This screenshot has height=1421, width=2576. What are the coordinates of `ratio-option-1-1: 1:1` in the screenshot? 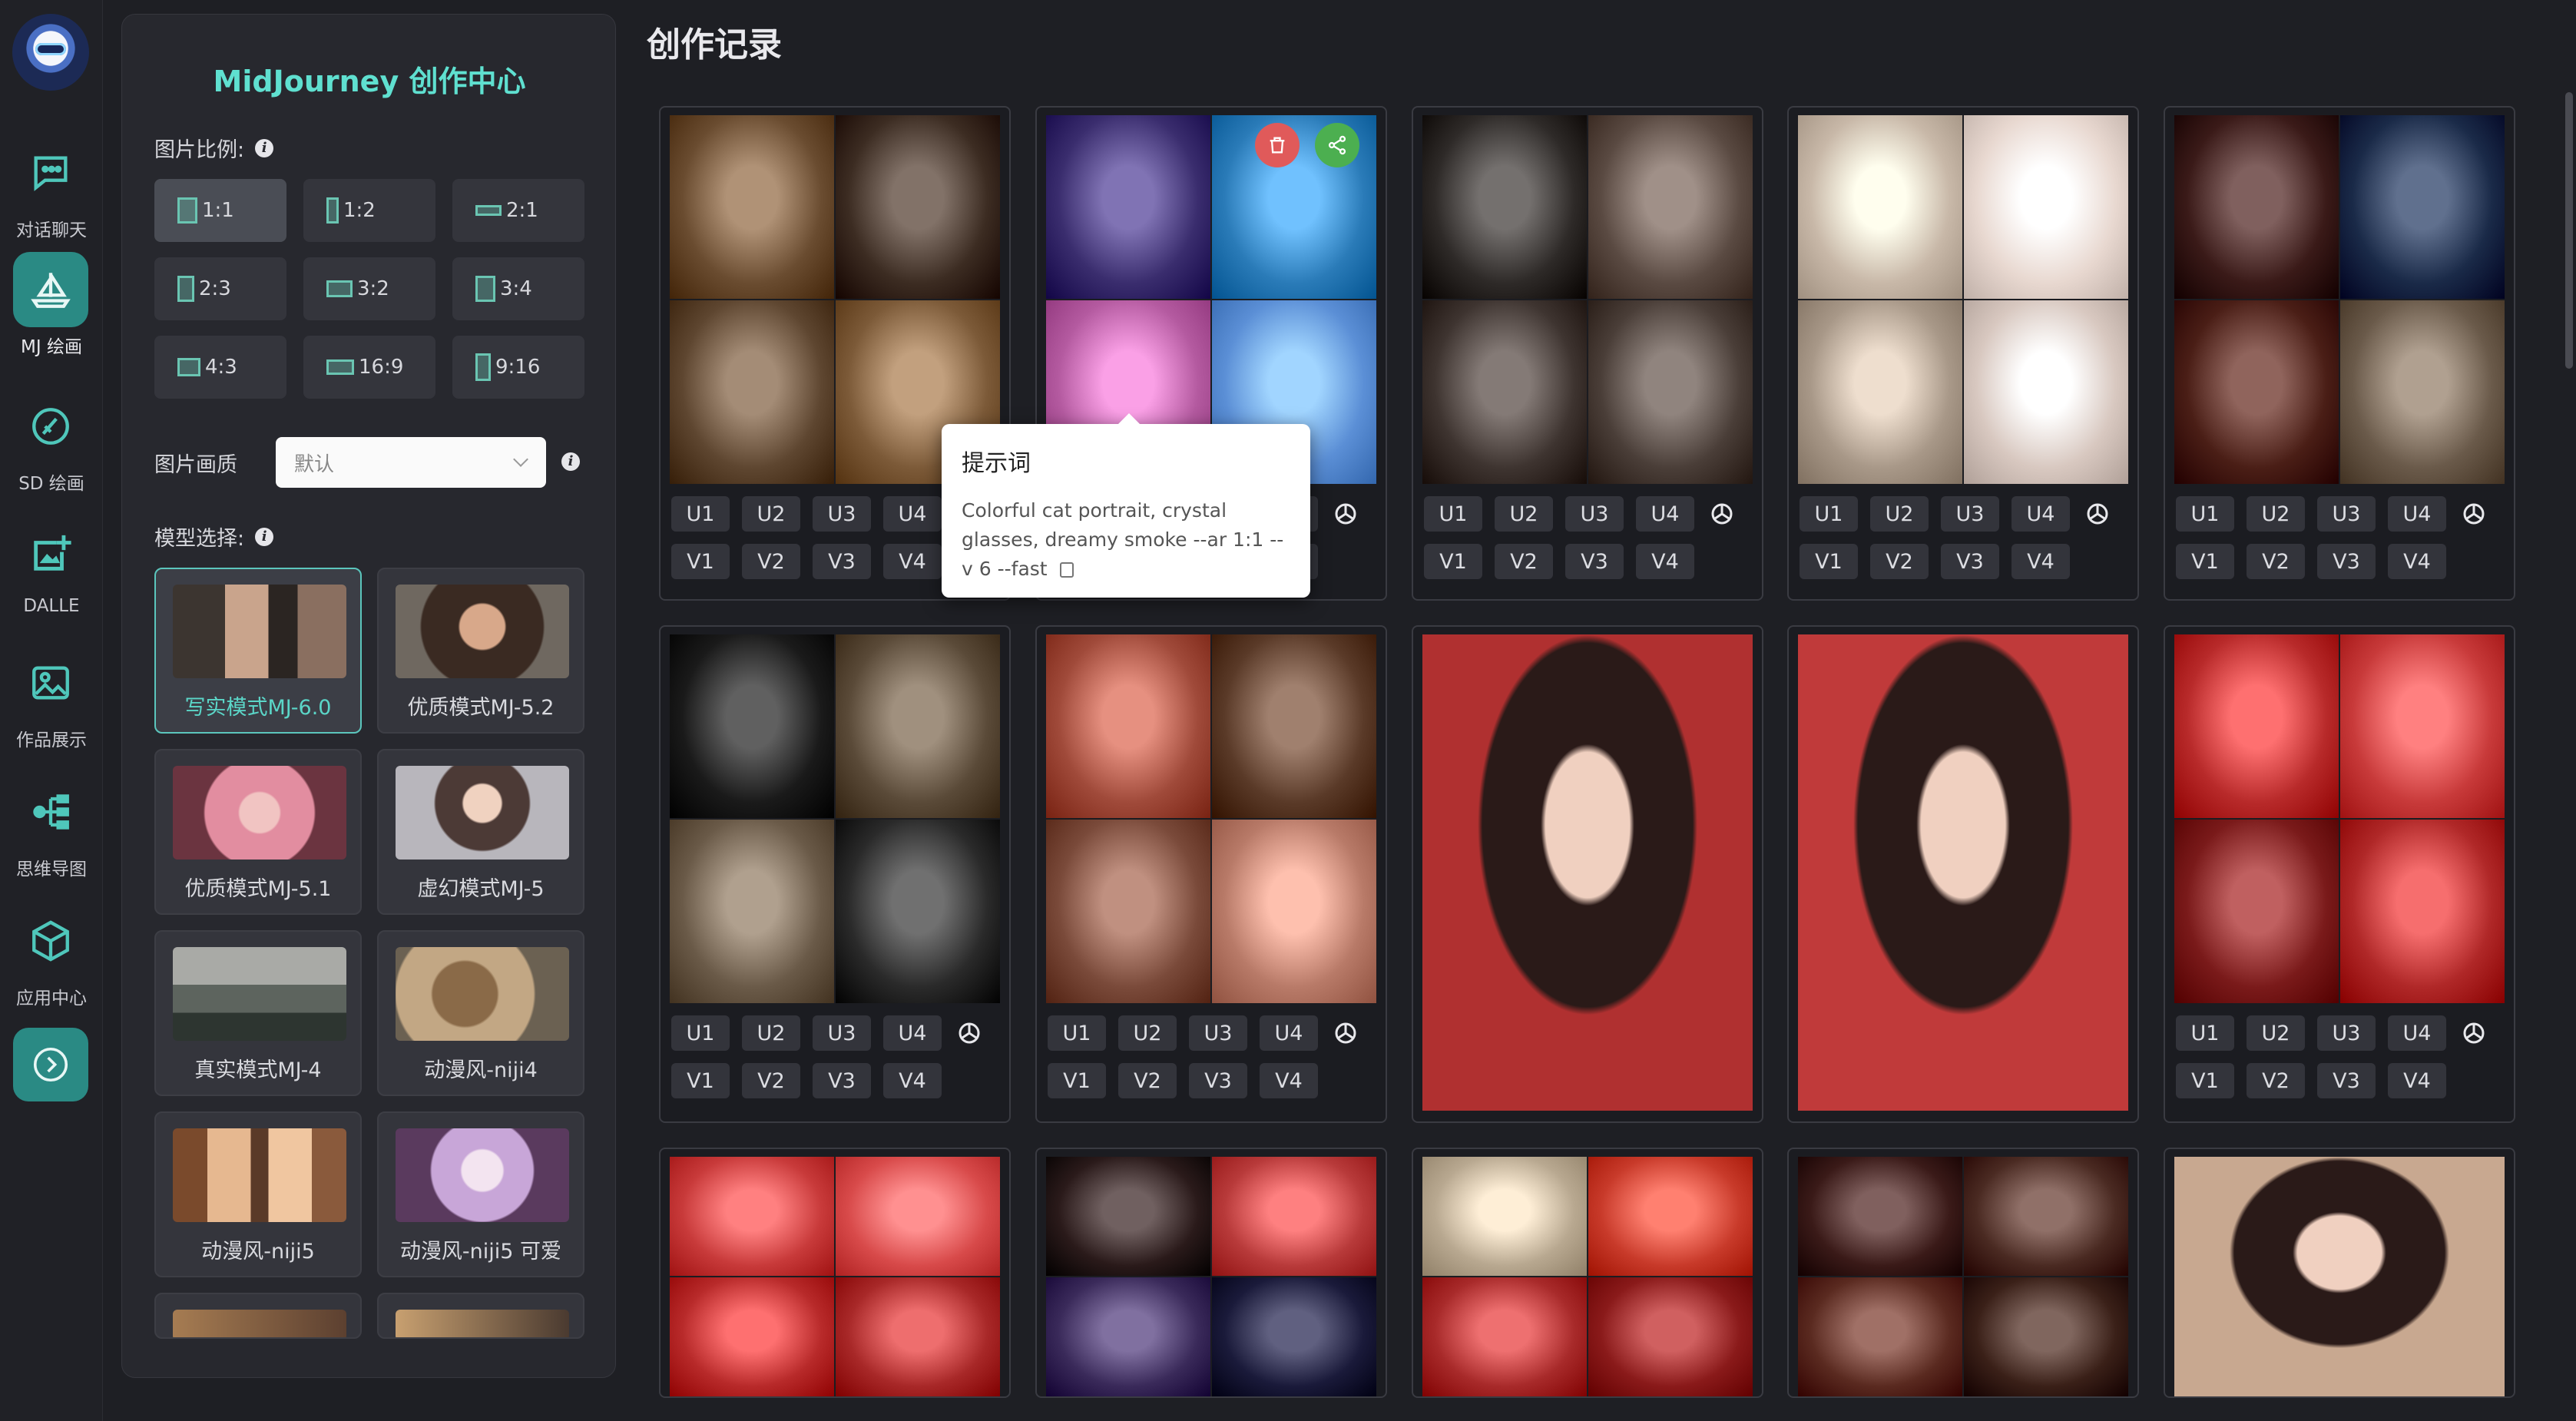 It's located at (220, 211).